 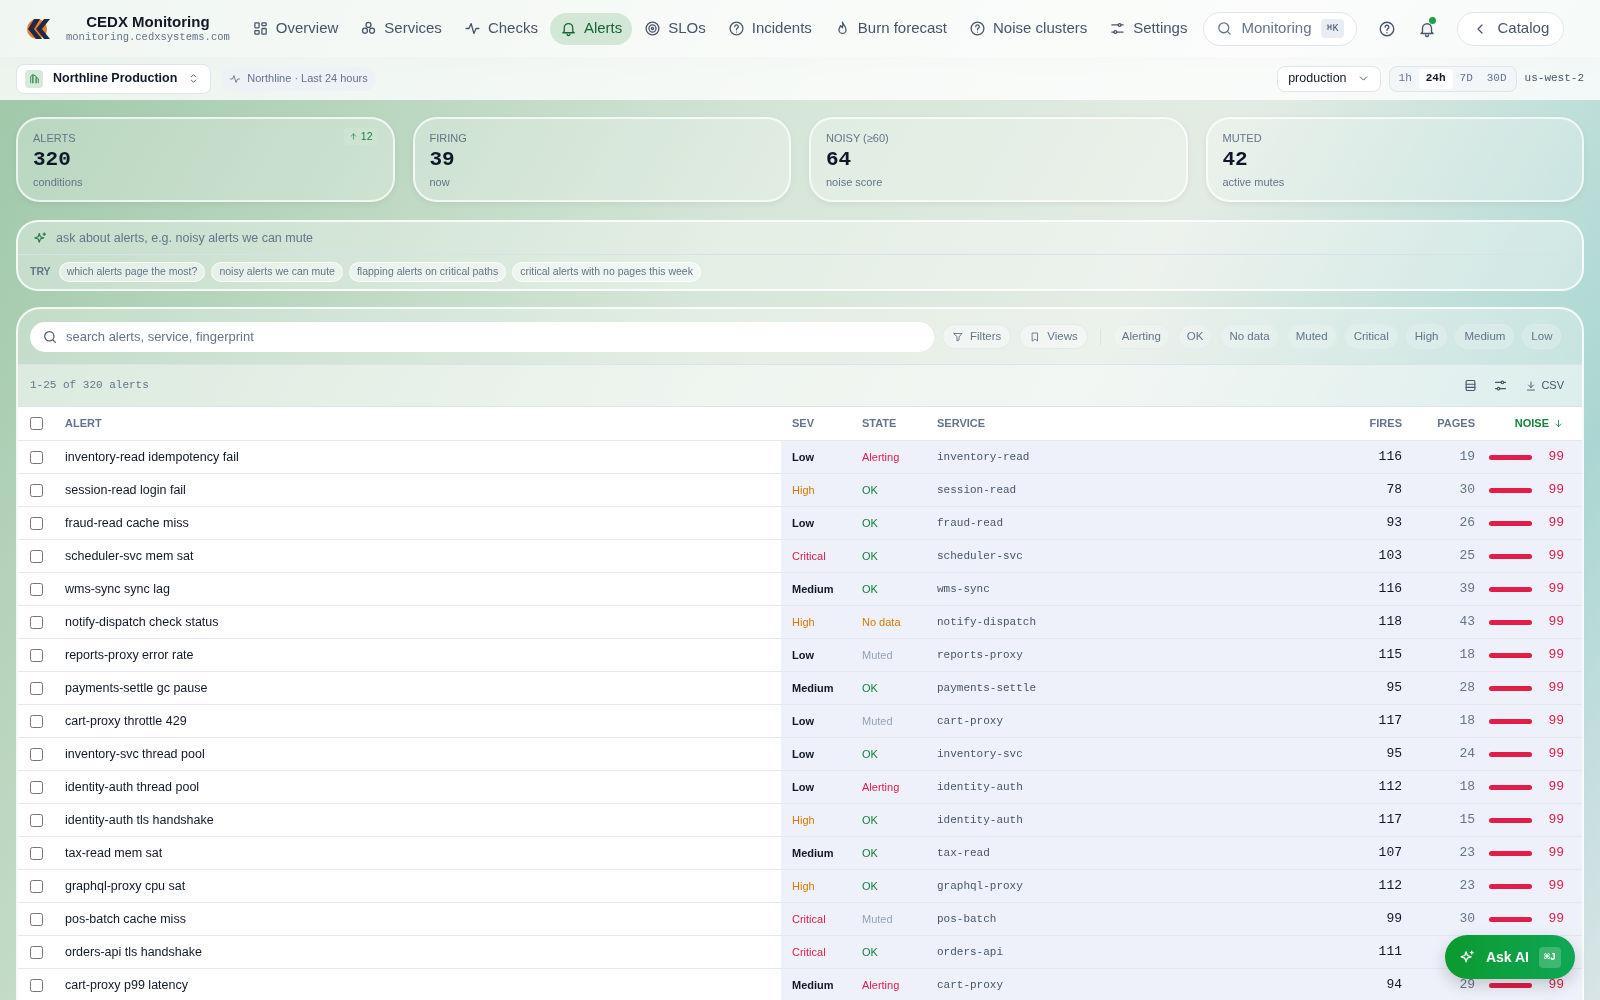 I want to click on service-name: reports-proxy, so click(x=980, y=655).